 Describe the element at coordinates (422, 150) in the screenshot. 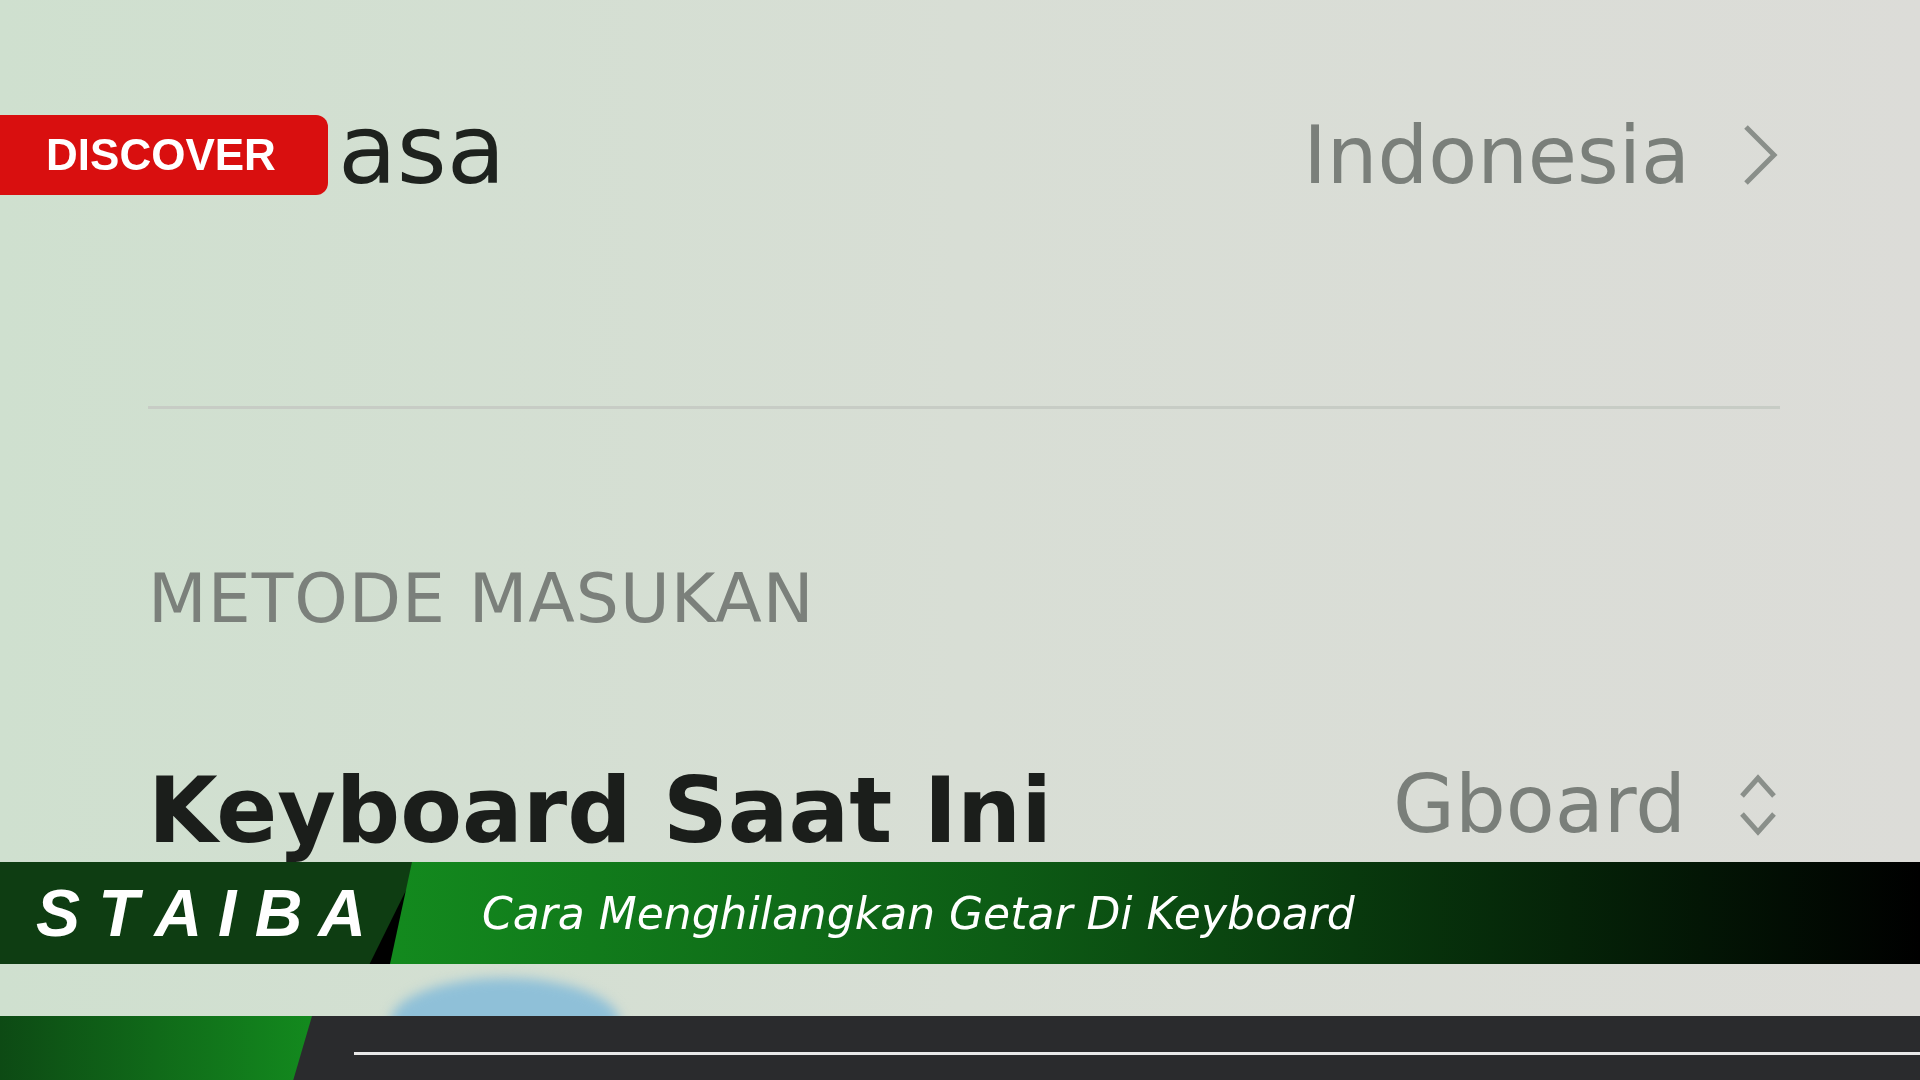

I see `setting-label: asa` at that location.